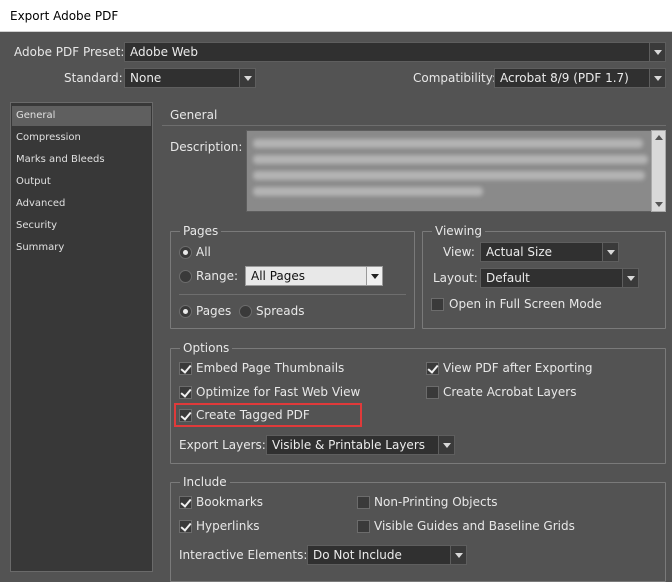 Image resolution: width=672 pixels, height=582 pixels. I want to click on interactive-elements-label: Interactive Elements:, so click(243, 555).